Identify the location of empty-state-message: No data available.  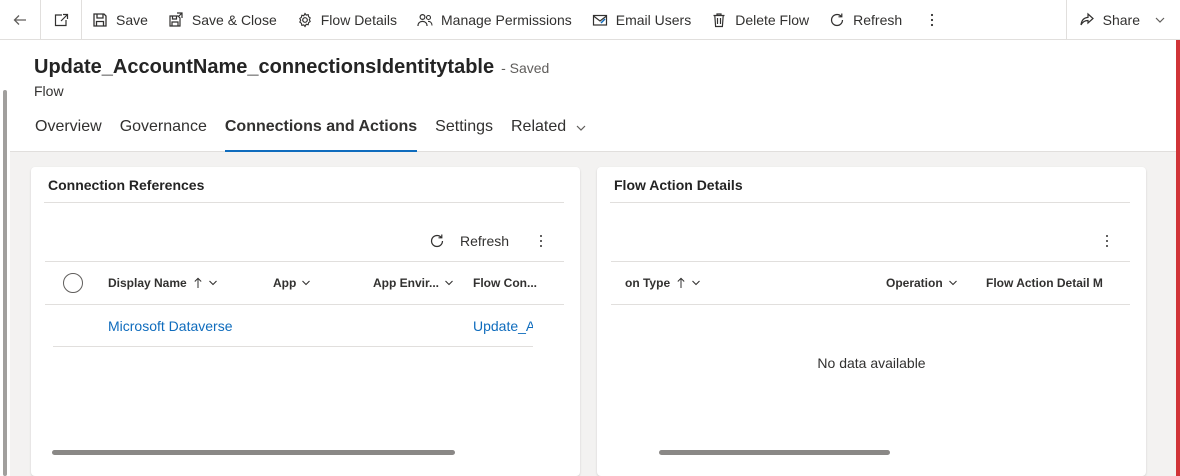
(871, 363).